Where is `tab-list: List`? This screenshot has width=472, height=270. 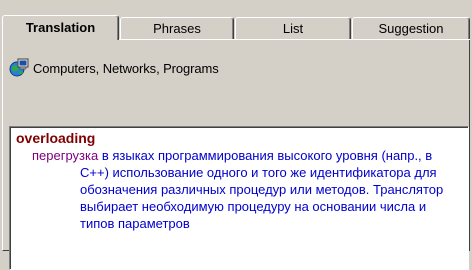
tab-list: List is located at coordinates (293, 28).